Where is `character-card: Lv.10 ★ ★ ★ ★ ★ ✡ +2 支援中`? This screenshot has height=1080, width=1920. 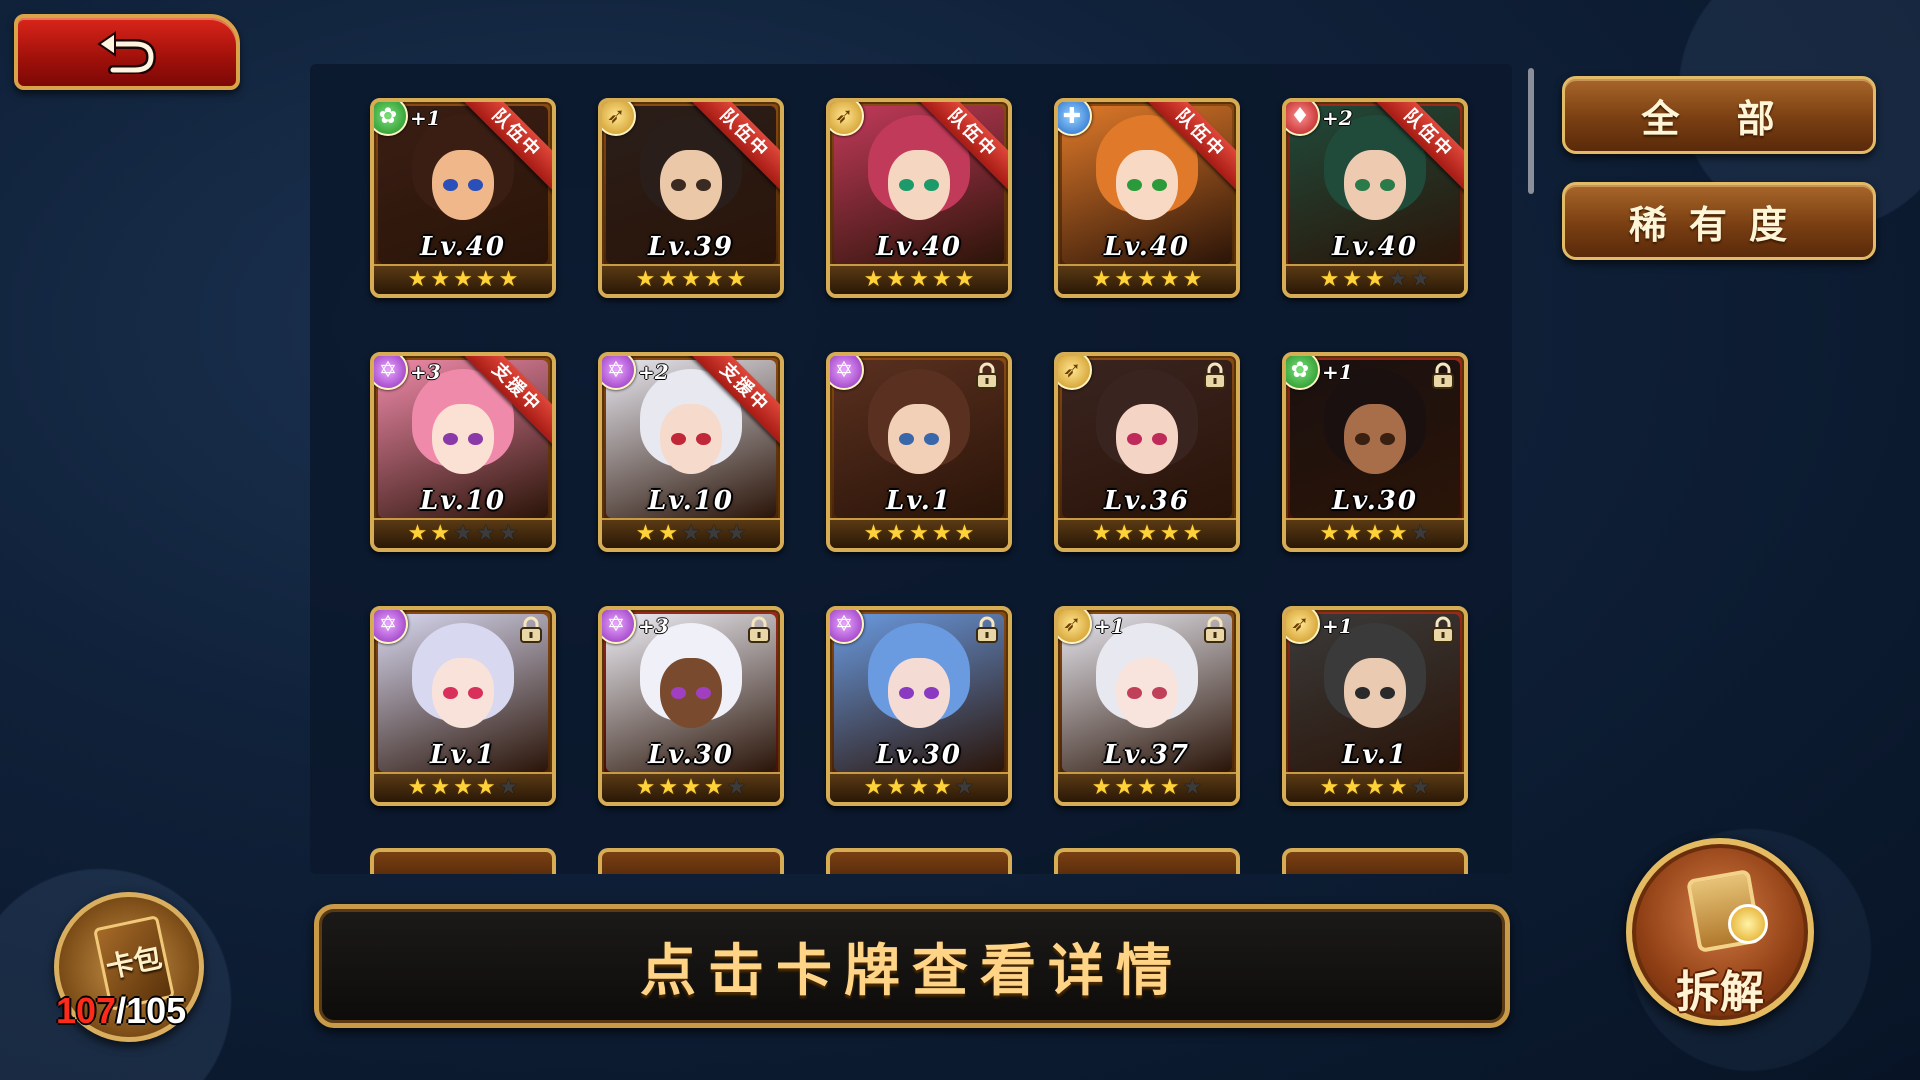 character-card: Lv.10 ★ ★ ★ ★ ★ ✡ +2 支援中 is located at coordinates (691, 452).